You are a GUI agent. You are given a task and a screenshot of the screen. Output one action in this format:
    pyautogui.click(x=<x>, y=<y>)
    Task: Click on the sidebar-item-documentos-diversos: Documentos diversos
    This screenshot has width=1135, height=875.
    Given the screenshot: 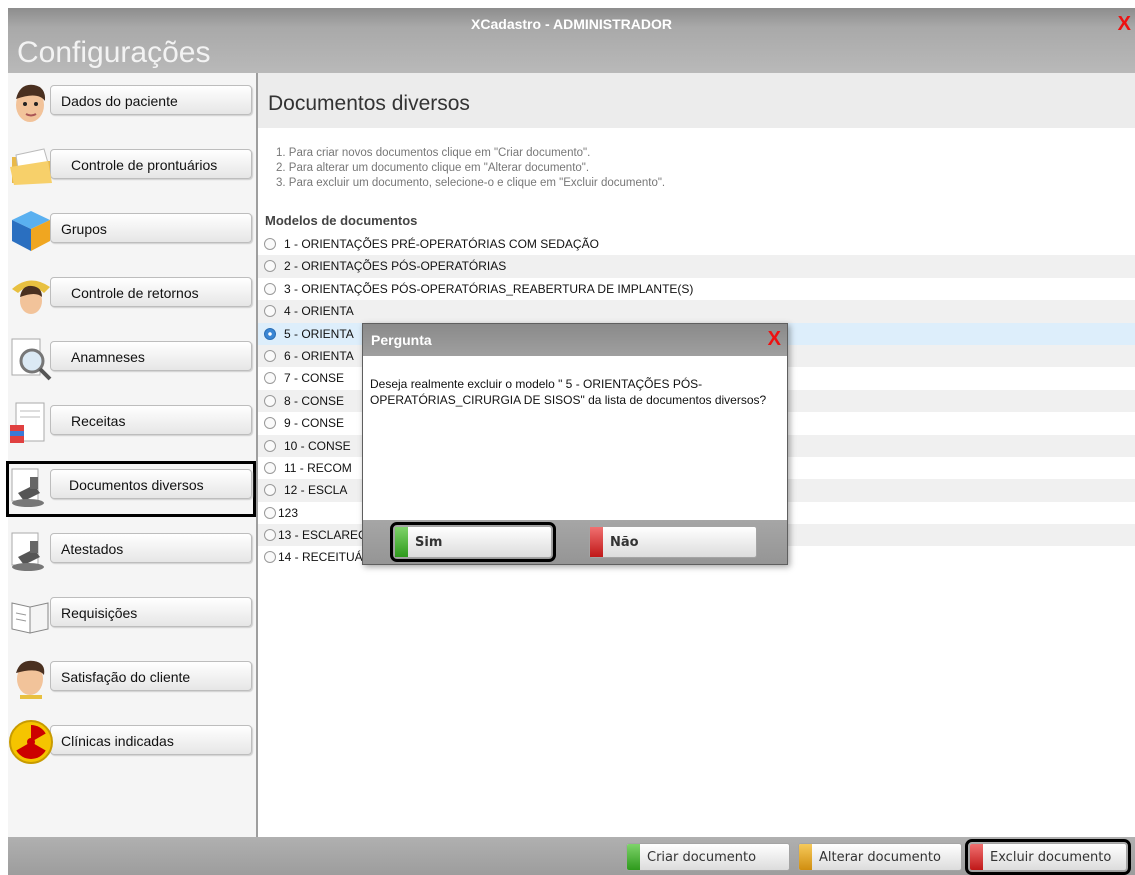 What is the action you would take?
    pyautogui.click(x=131, y=489)
    